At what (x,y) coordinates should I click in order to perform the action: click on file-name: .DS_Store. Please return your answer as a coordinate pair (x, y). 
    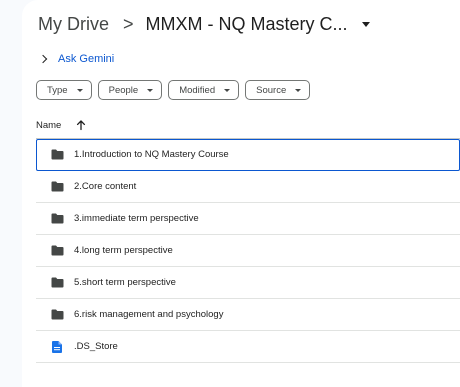
    Looking at the image, I should click on (96, 346).